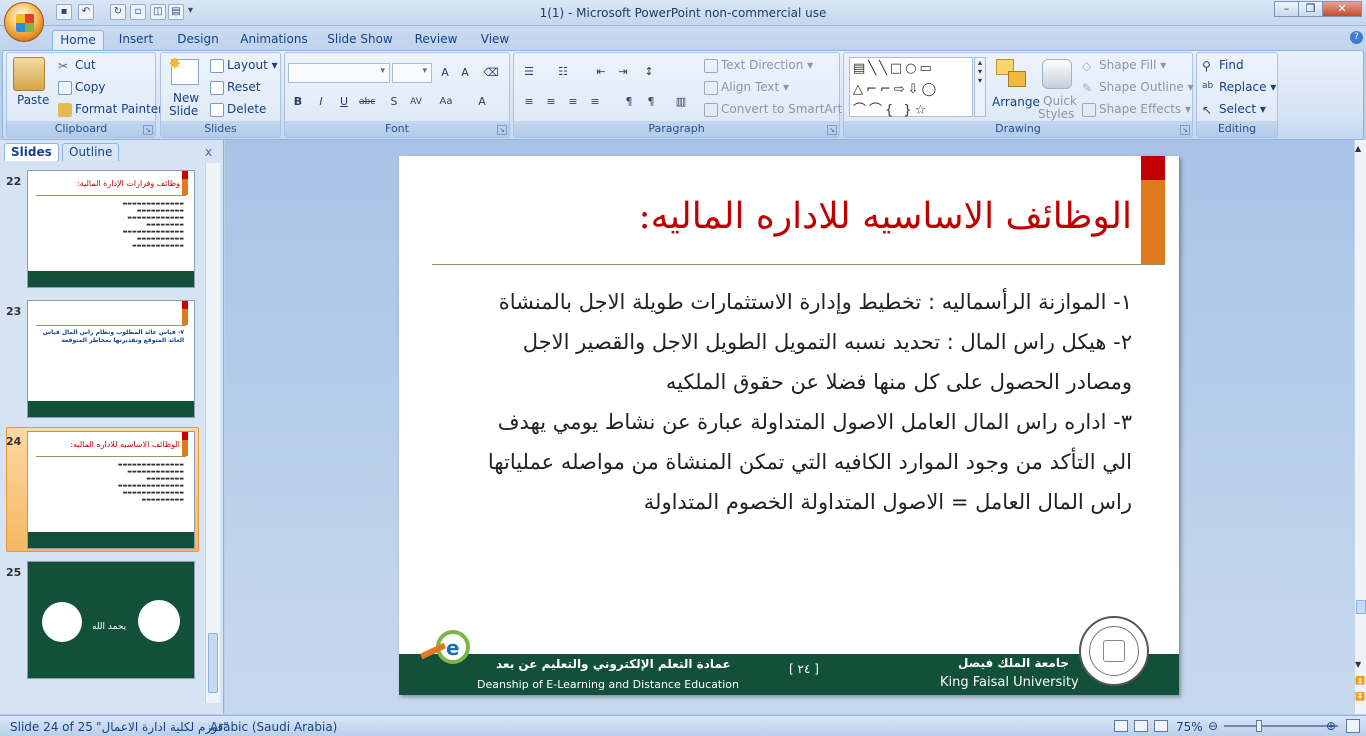  Describe the element at coordinates (24, 22) in the screenshot. I see `office-button` at that location.